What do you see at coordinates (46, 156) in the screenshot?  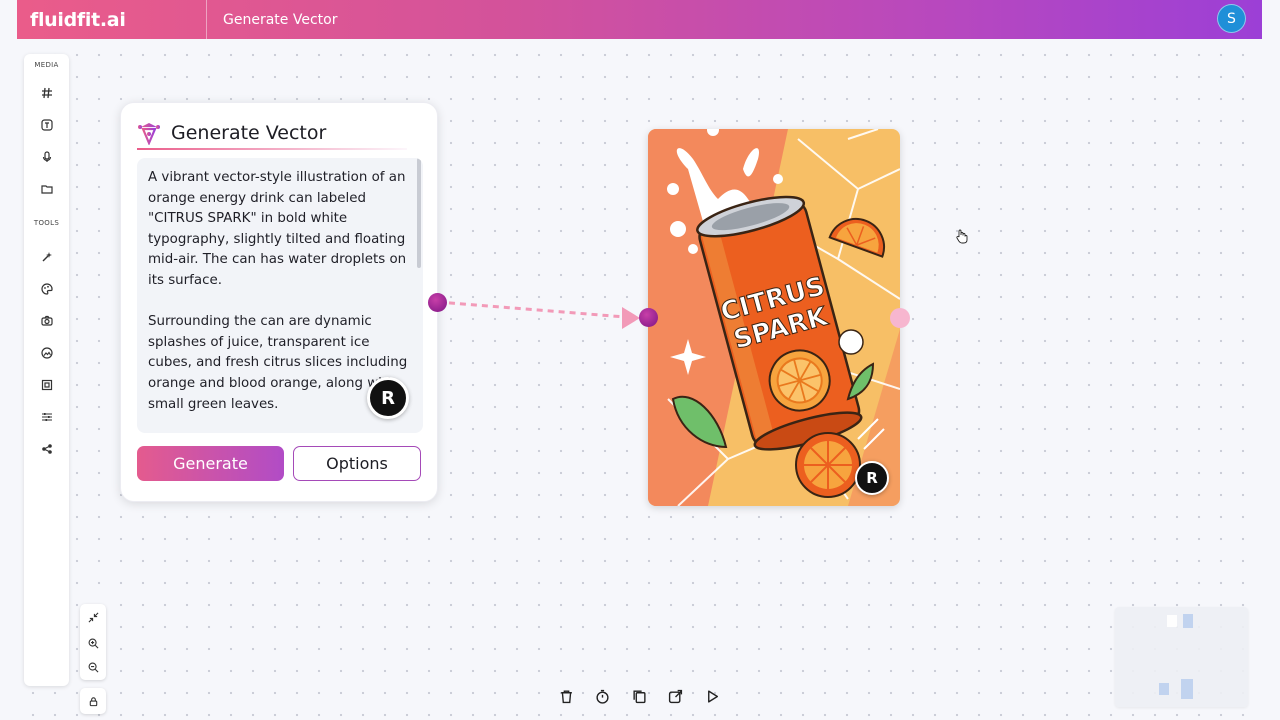 I see `microphone-icon` at bounding box center [46, 156].